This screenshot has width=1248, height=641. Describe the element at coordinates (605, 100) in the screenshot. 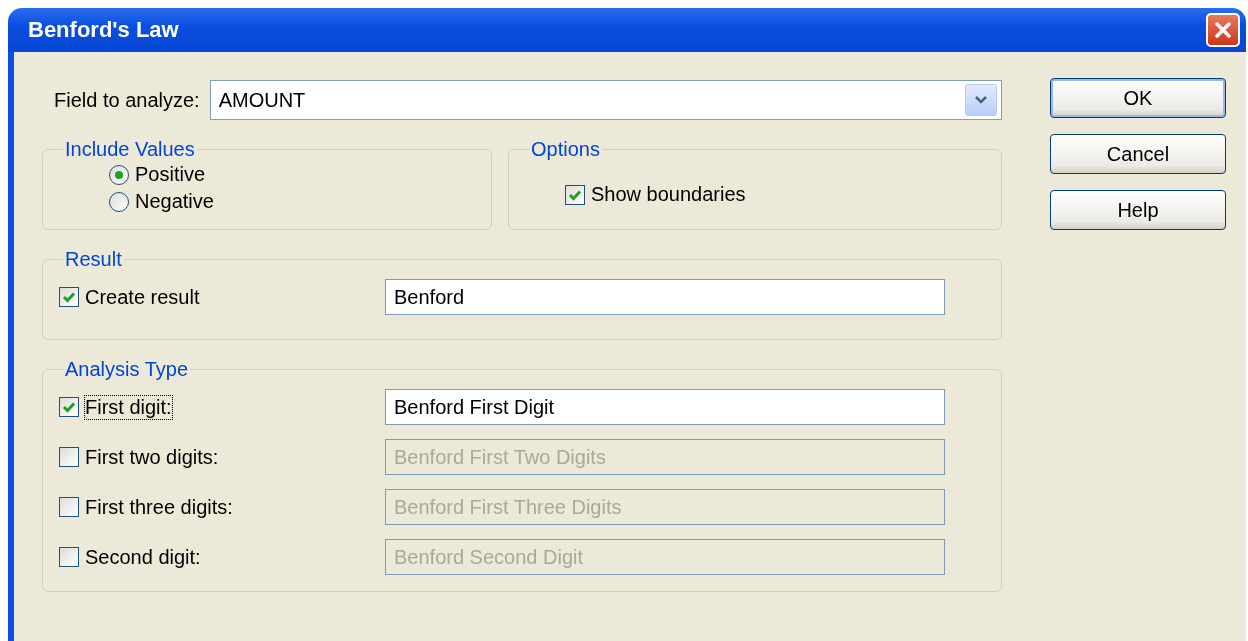

I see `field-dropdown: AMOUNT` at that location.